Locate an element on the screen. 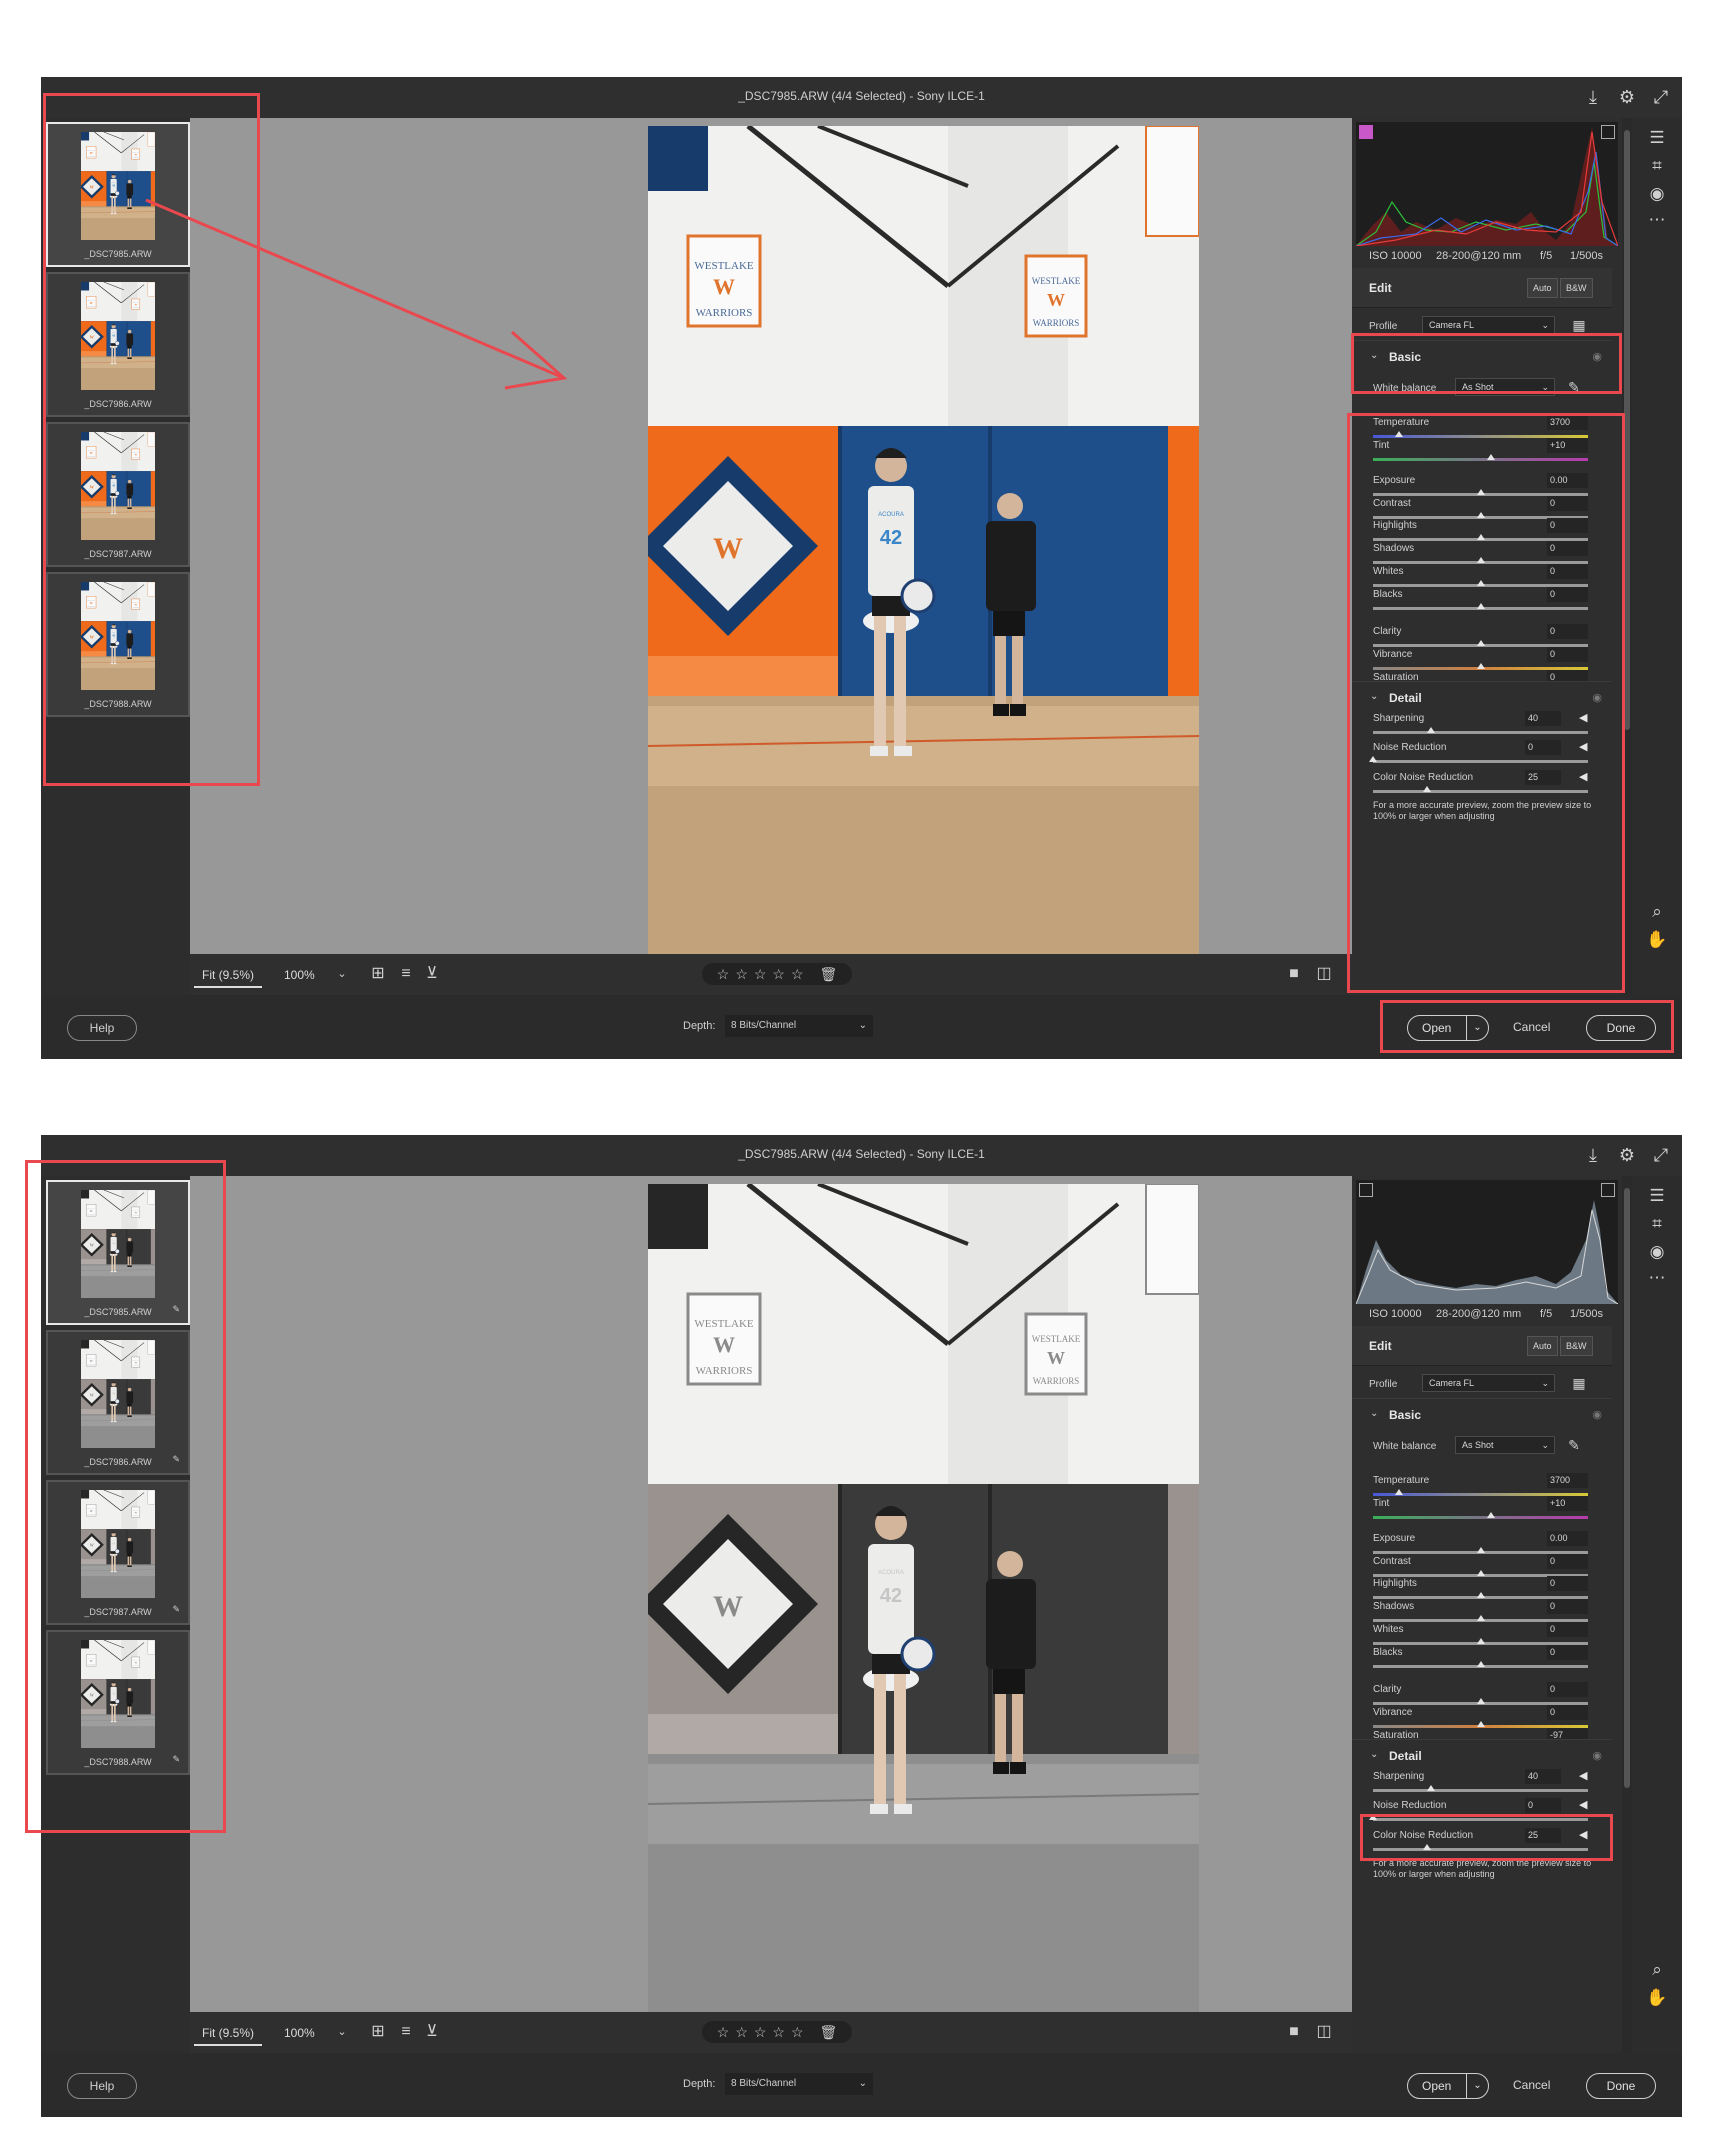 This screenshot has height=2142, width=1713. help-button: Help is located at coordinates (102, 2086).